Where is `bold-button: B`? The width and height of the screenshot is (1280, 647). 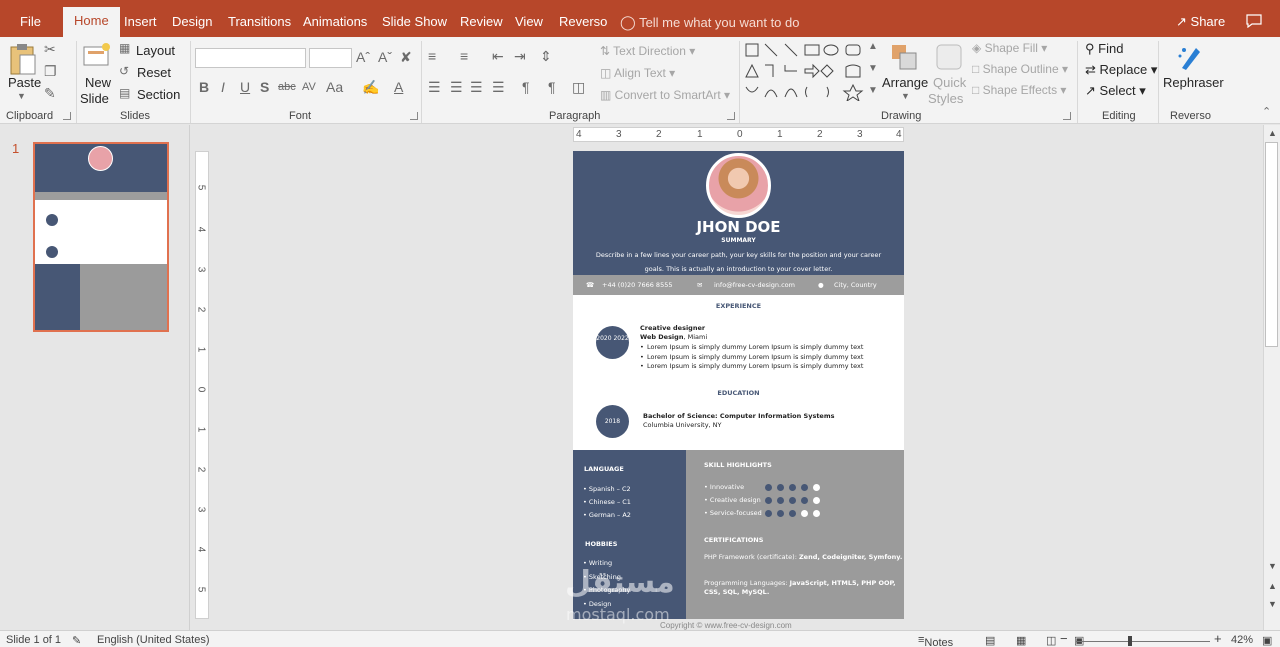 bold-button: B is located at coordinates (204, 87).